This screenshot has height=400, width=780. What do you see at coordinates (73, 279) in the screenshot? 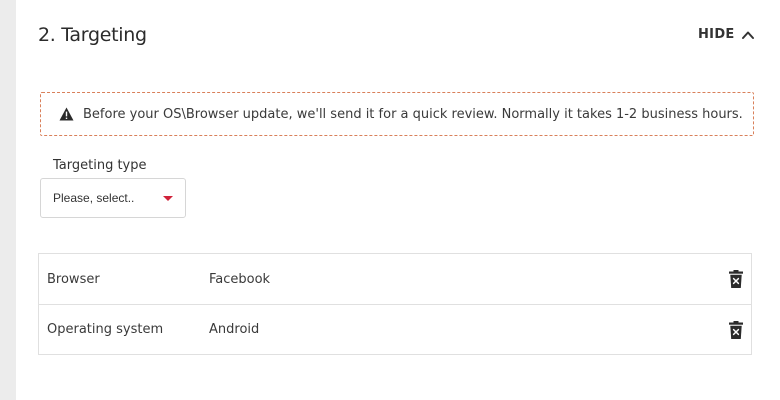
I see `target-type-cell: Browser` at bounding box center [73, 279].